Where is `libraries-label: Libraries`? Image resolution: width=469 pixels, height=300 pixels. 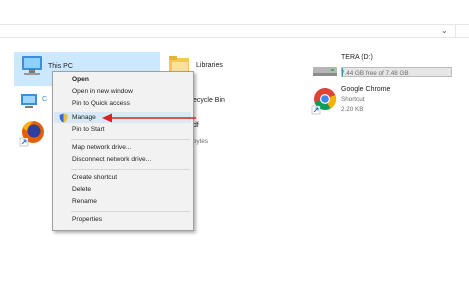
libraries-label: Libraries is located at coordinates (209, 65).